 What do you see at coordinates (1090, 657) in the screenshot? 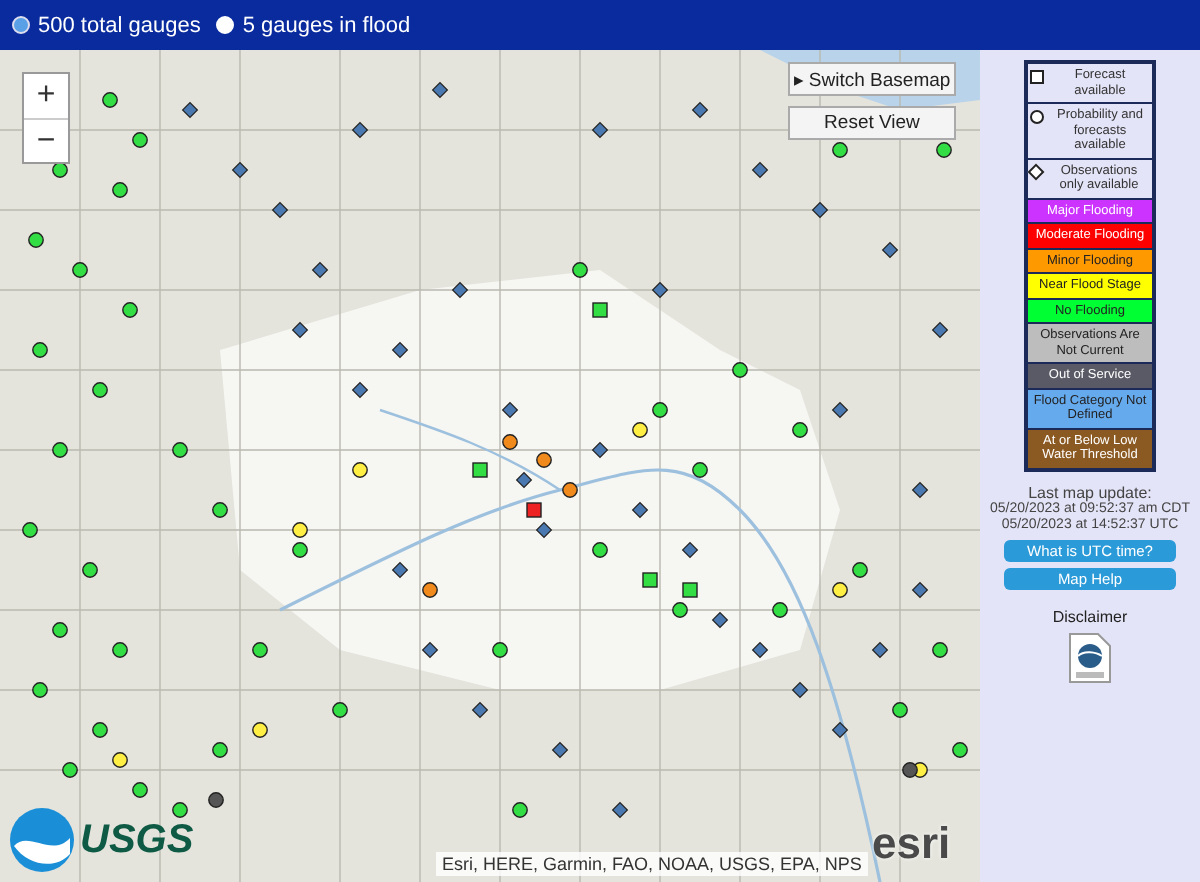
I see `kml-file-icon` at bounding box center [1090, 657].